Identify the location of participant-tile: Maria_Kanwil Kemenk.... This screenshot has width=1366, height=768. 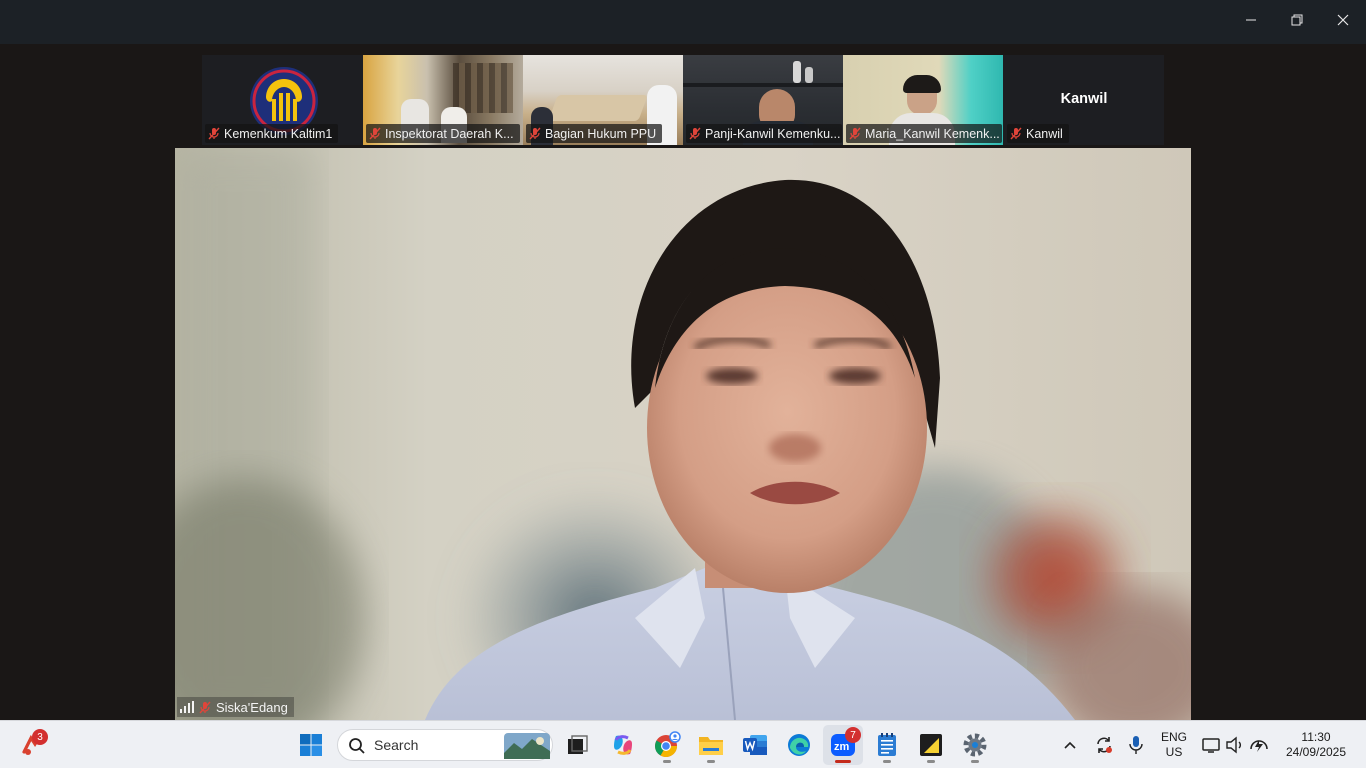
(923, 100).